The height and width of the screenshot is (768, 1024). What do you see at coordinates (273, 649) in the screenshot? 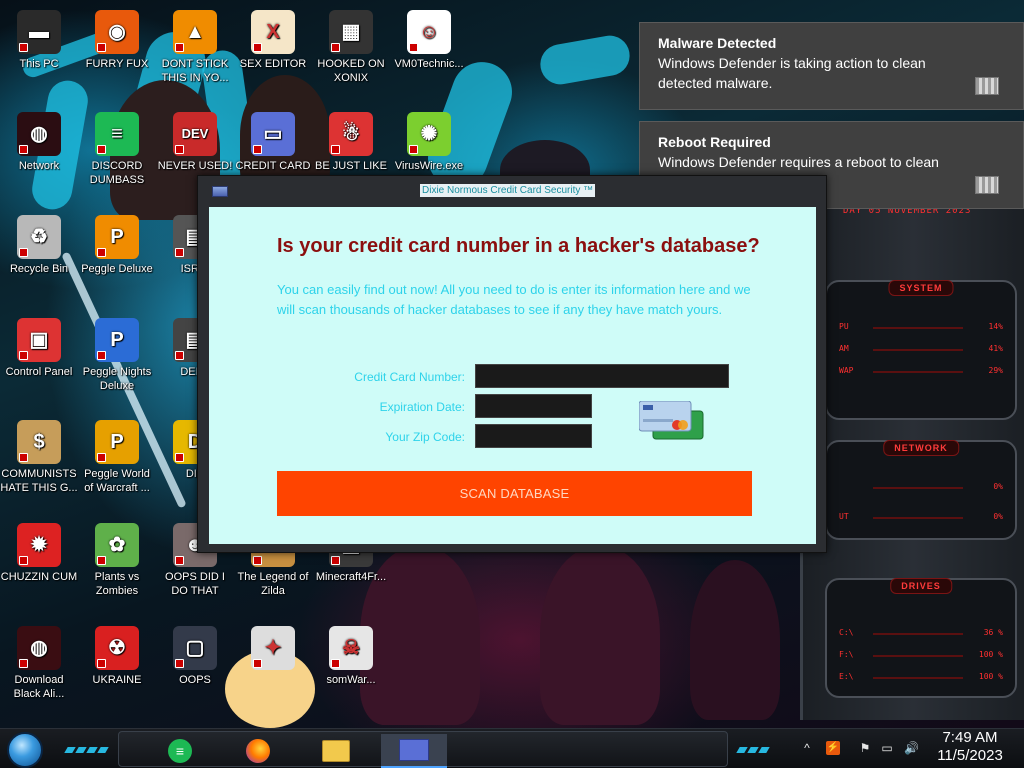
I see `desktop-icon: ✦` at bounding box center [273, 649].